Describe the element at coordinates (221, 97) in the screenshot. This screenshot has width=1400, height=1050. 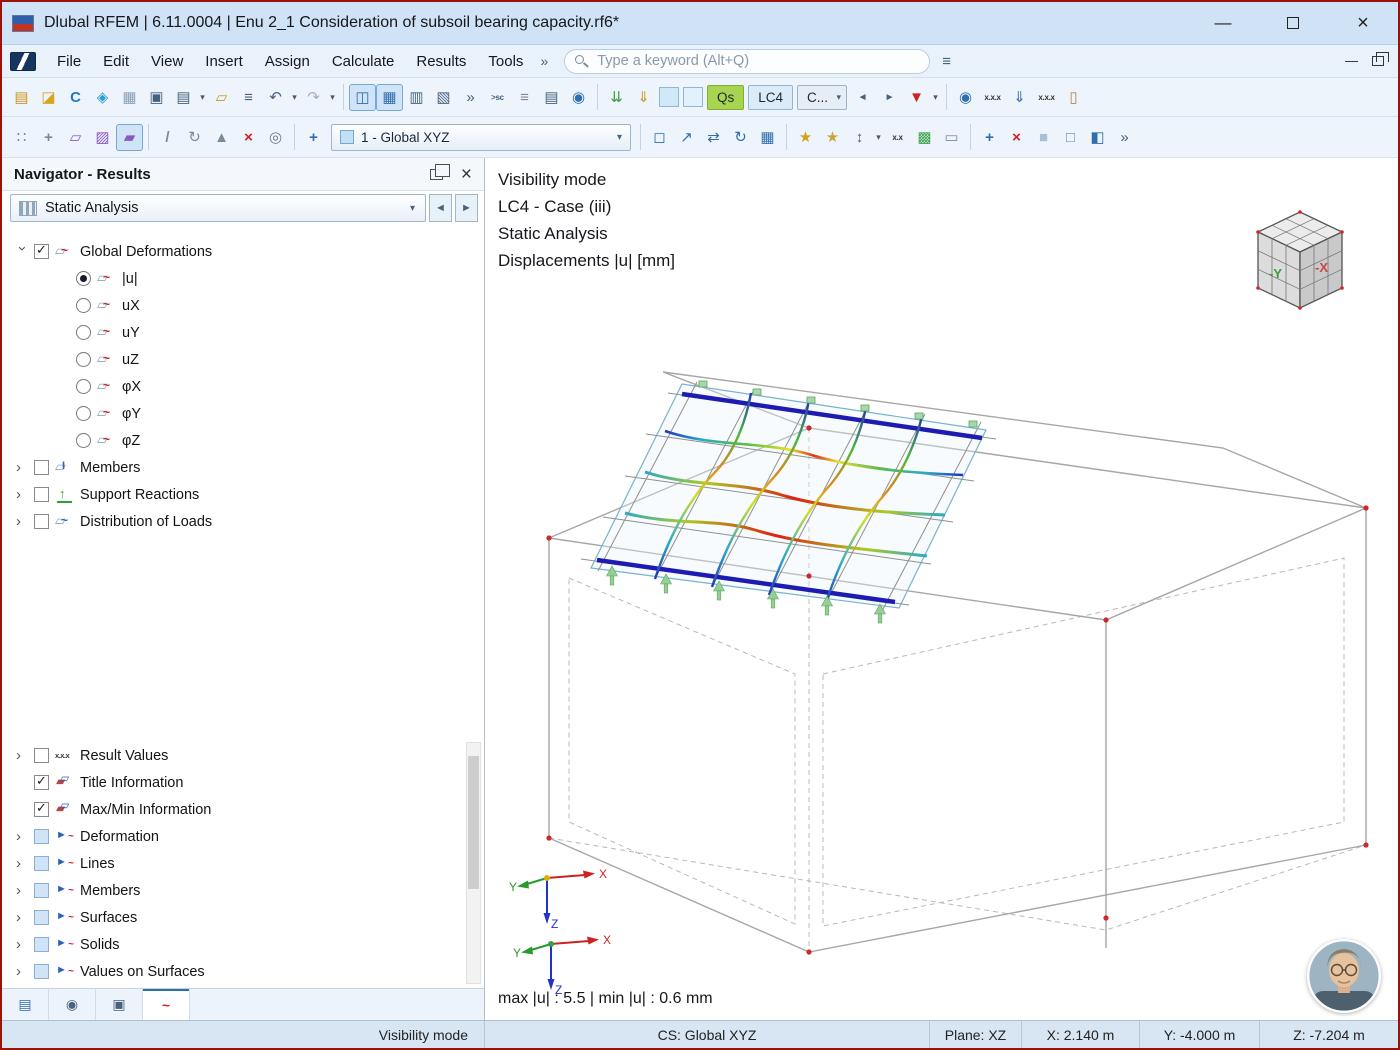
I see `add-note-icon: ▱` at that location.